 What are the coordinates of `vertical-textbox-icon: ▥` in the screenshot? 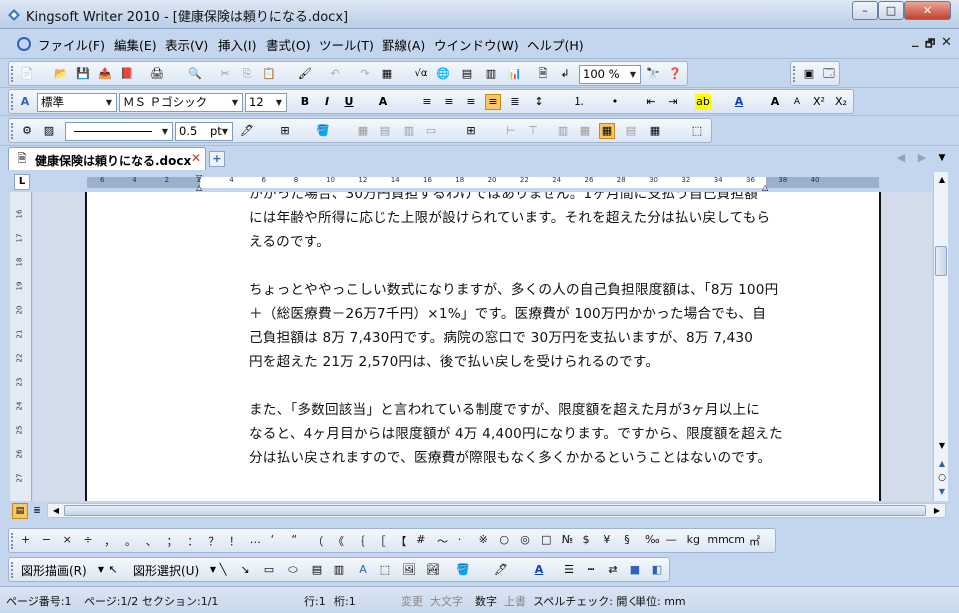 It's located at (339, 570).